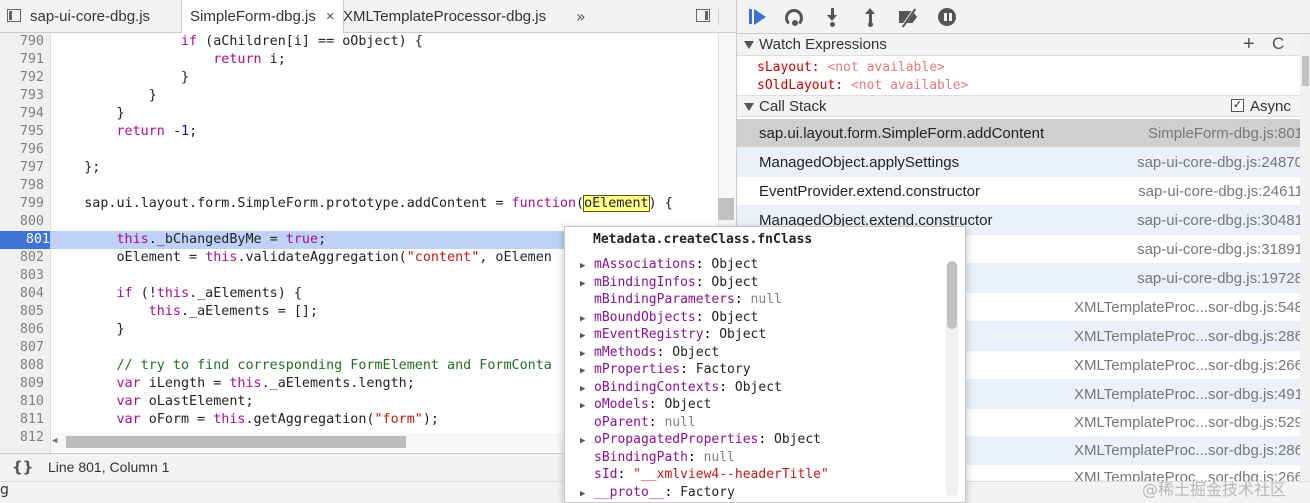  I want to click on tab-label: XMLTemplateProcessor-dbg.js, so click(445, 16).